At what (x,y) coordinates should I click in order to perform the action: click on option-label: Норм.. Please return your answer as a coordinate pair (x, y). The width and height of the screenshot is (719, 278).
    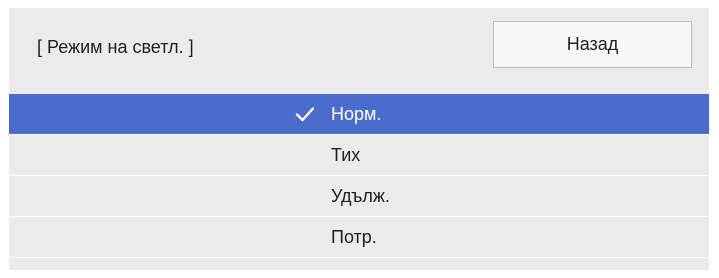
    Looking at the image, I should click on (356, 114).